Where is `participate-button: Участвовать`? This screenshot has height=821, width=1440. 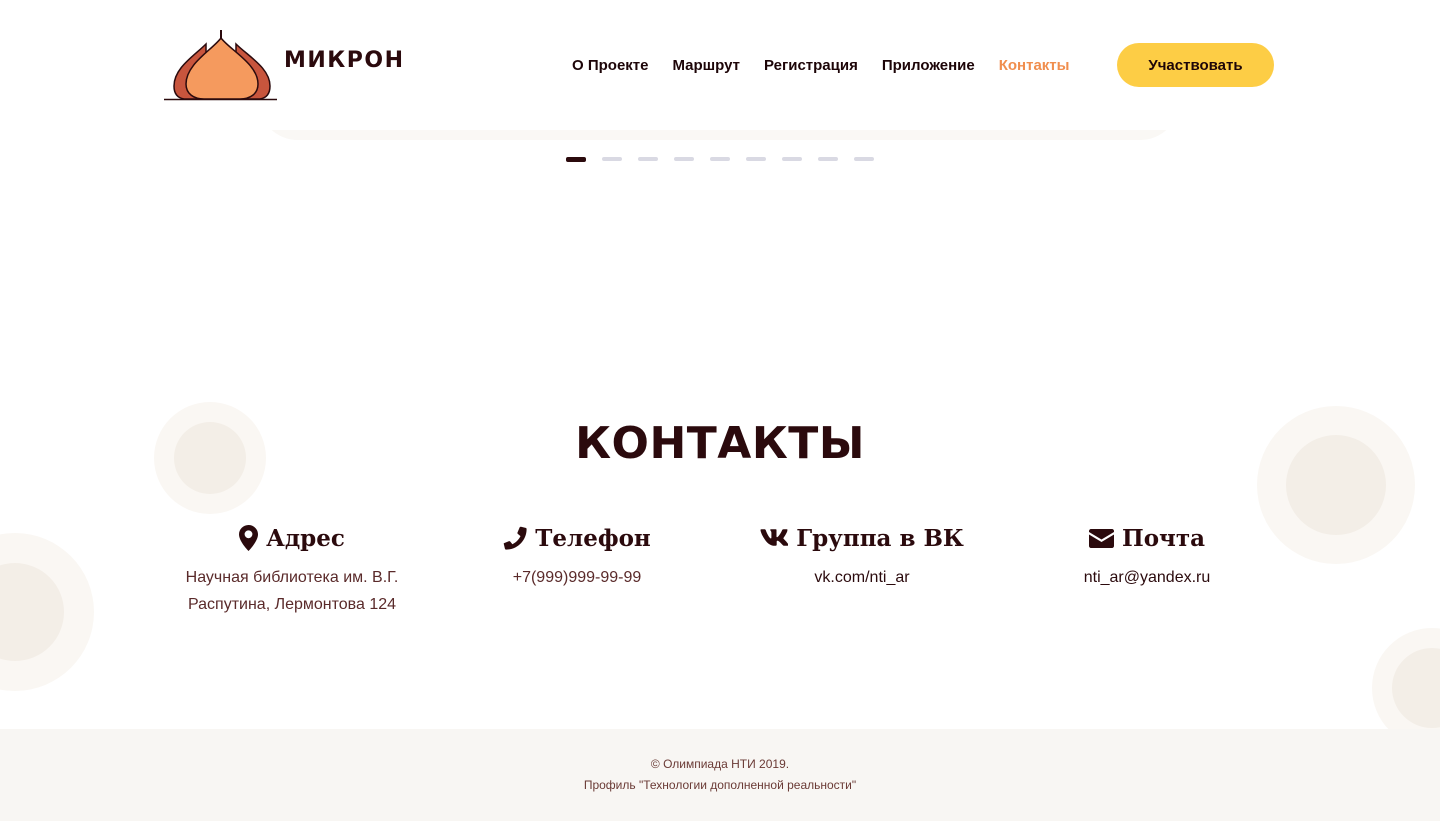 participate-button: Участвовать is located at coordinates (1195, 65).